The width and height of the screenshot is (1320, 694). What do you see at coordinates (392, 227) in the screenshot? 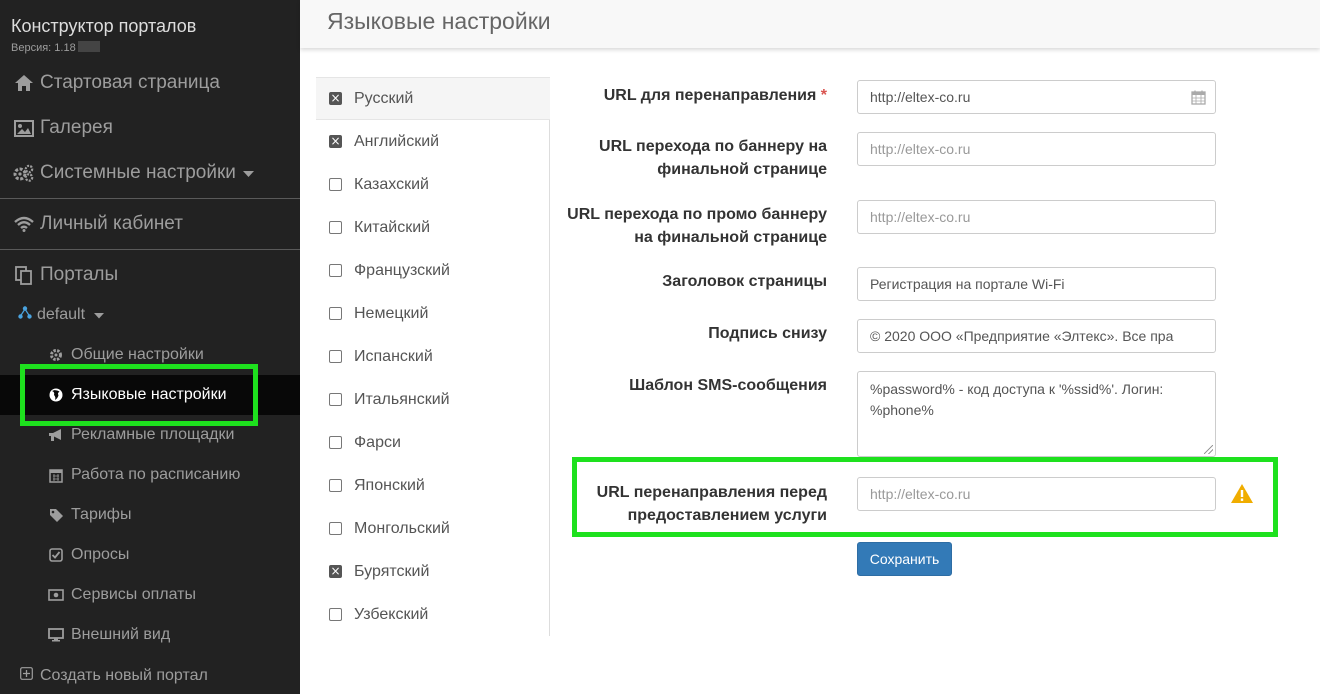
I see `language-label: Китайский` at bounding box center [392, 227].